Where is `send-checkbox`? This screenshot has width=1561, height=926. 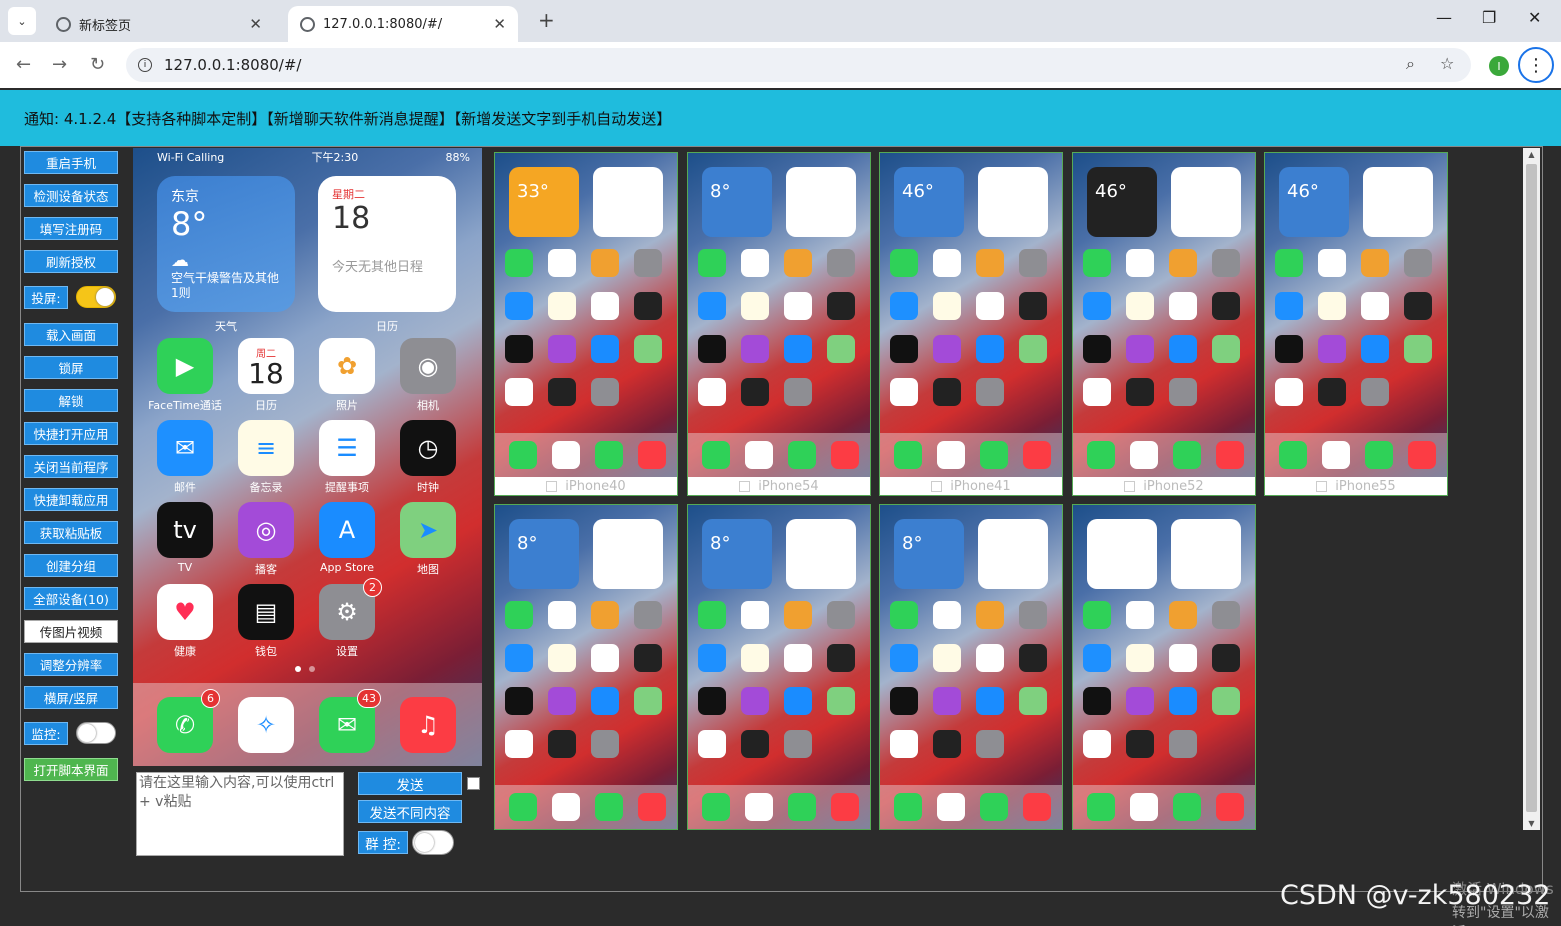 send-checkbox is located at coordinates (473, 783).